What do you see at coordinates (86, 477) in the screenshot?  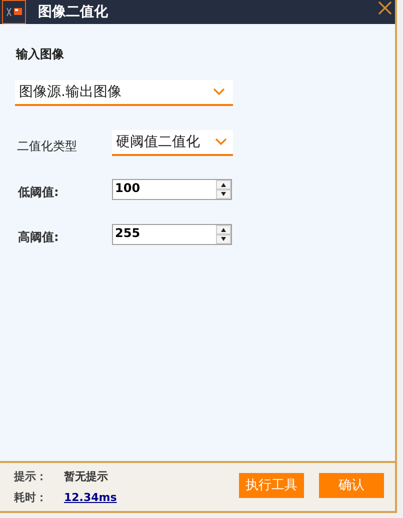 I see `hint-text: 暂无提示` at bounding box center [86, 477].